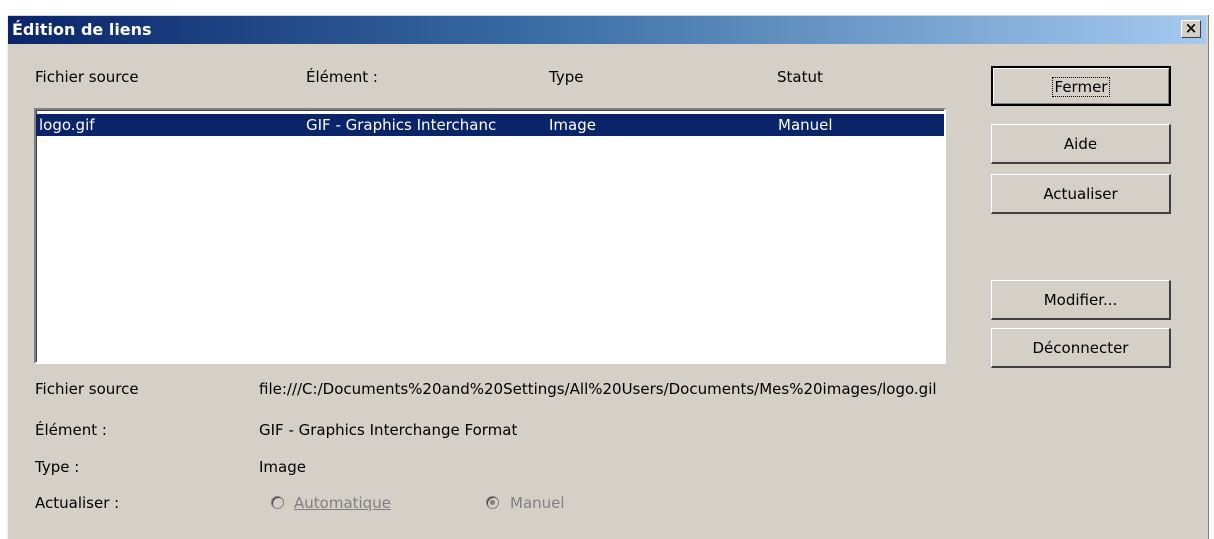 The width and height of the screenshot is (1214, 539). I want to click on detail-source-label: Fichier source, so click(87, 389).